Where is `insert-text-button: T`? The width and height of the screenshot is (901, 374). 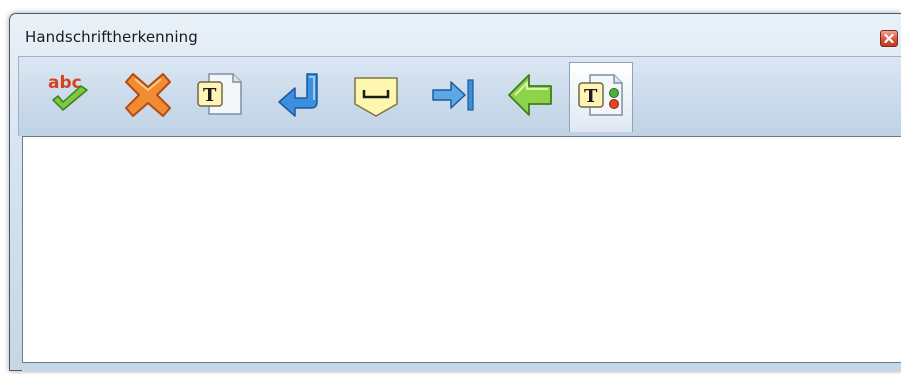 insert-text-button: T is located at coordinates (221, 97).